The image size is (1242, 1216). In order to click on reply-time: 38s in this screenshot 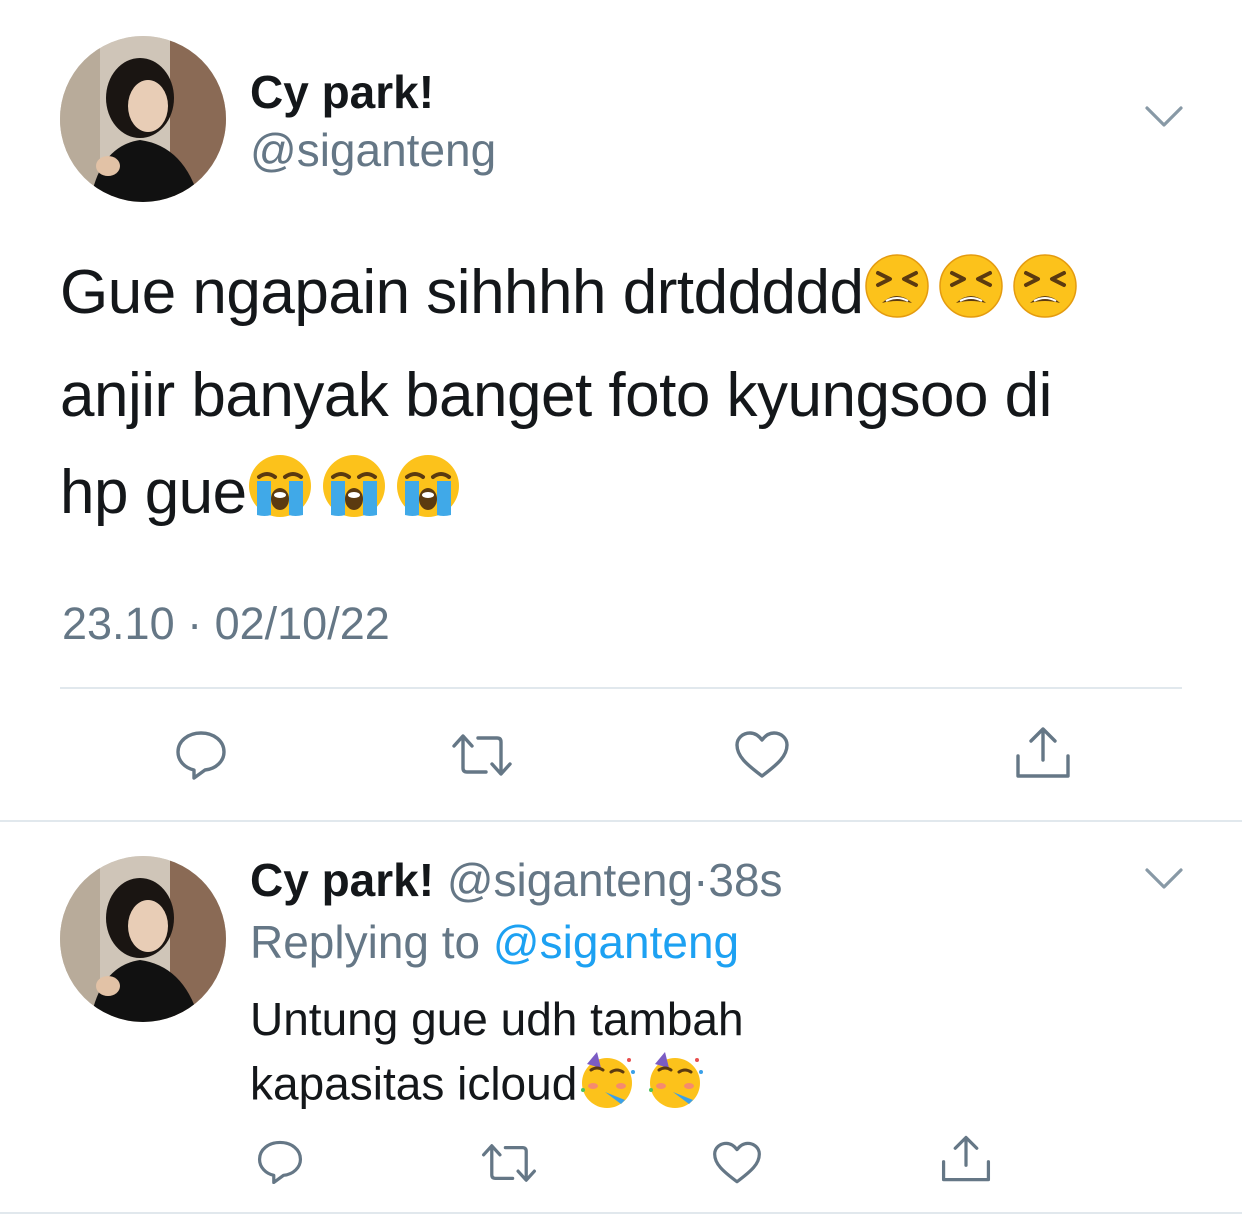, I will do `click(745, 880)`.